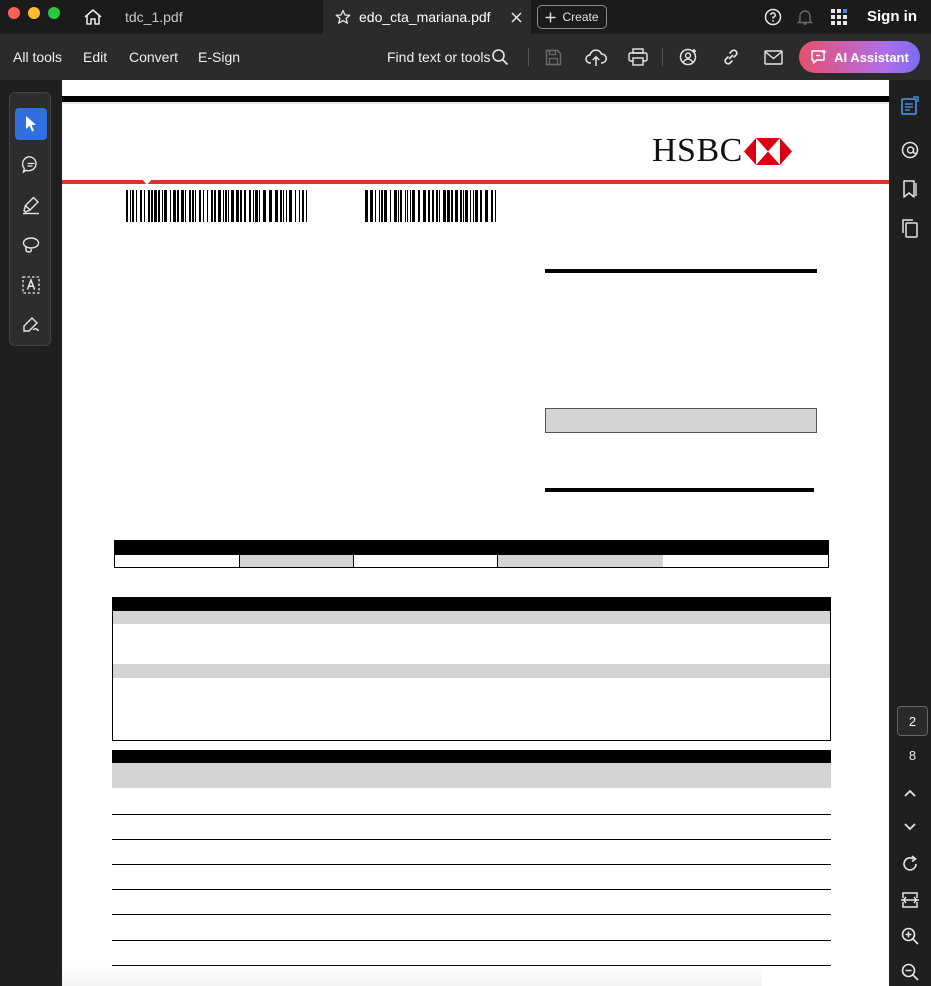 The width and height of the screenshot is (931, 986). What do you see at coordinates (516, 17) in the screenshot?
I see `close-tab-icon` at bounding box center [516, 17].